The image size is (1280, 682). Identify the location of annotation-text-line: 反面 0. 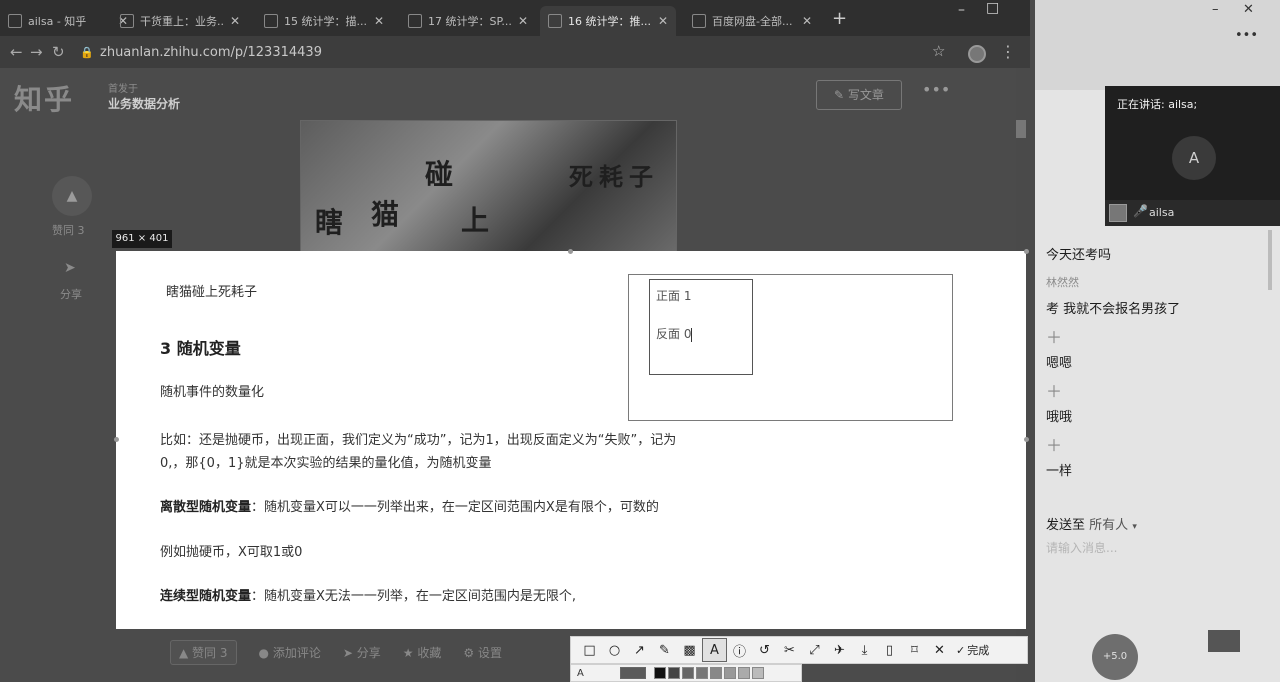
(674, 333).